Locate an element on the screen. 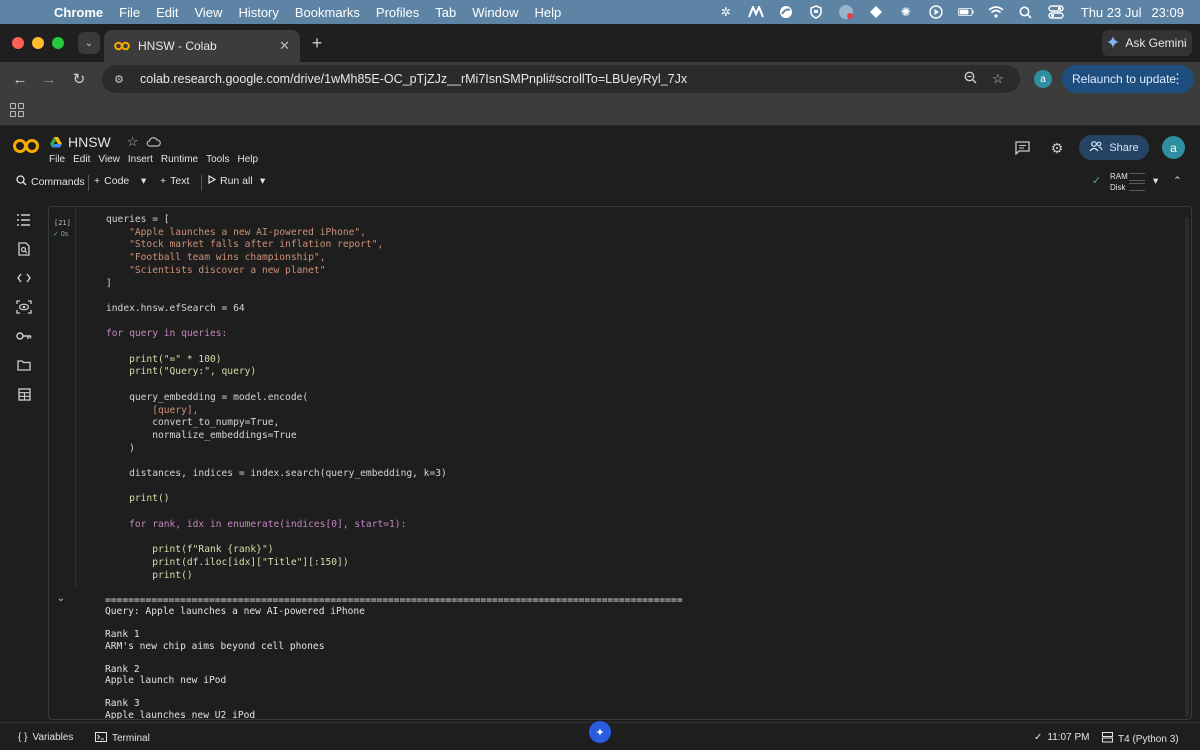  divider is located at coordinates (88, 183).